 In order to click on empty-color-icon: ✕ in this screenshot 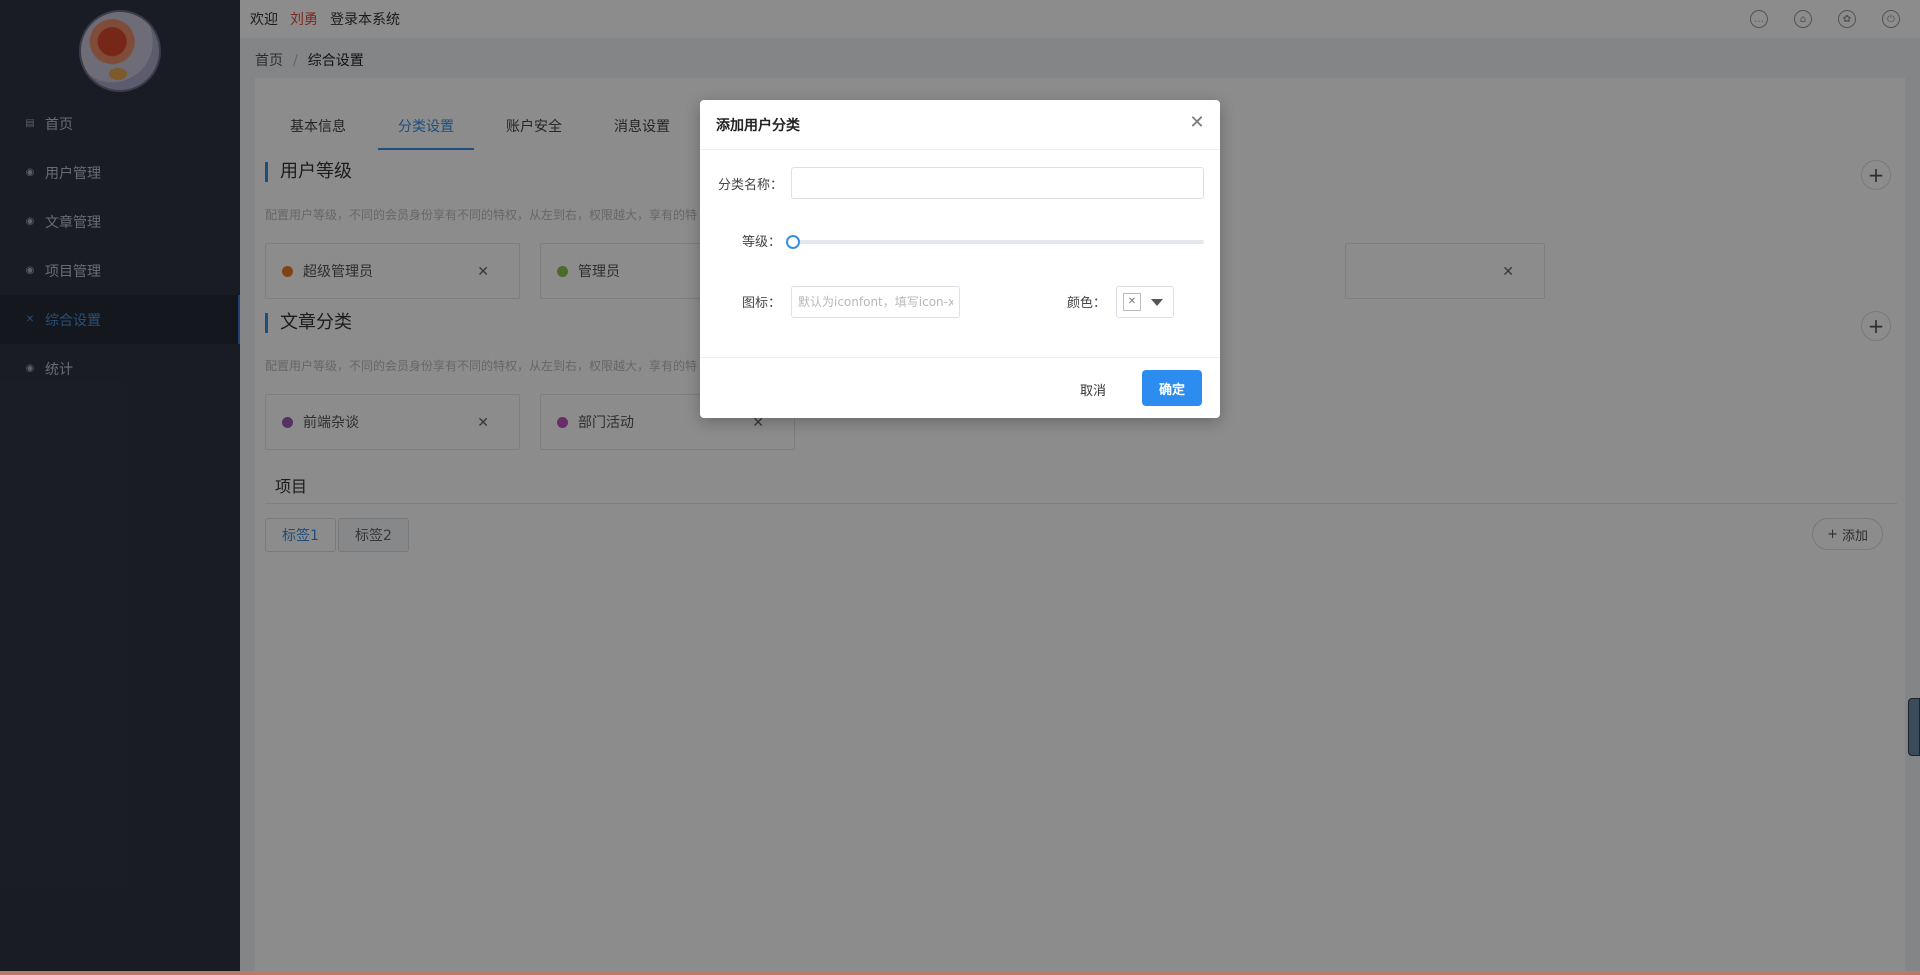, I will do `click(1132, 302)`.